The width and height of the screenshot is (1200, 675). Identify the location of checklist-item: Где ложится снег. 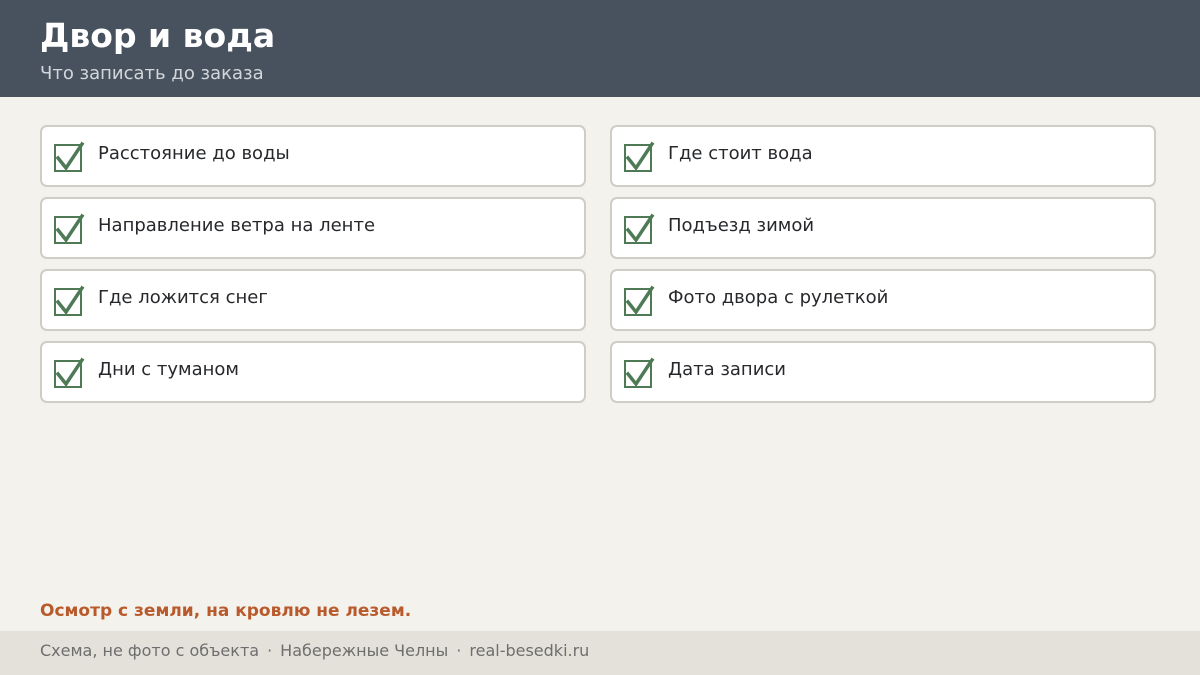
(313, 300).